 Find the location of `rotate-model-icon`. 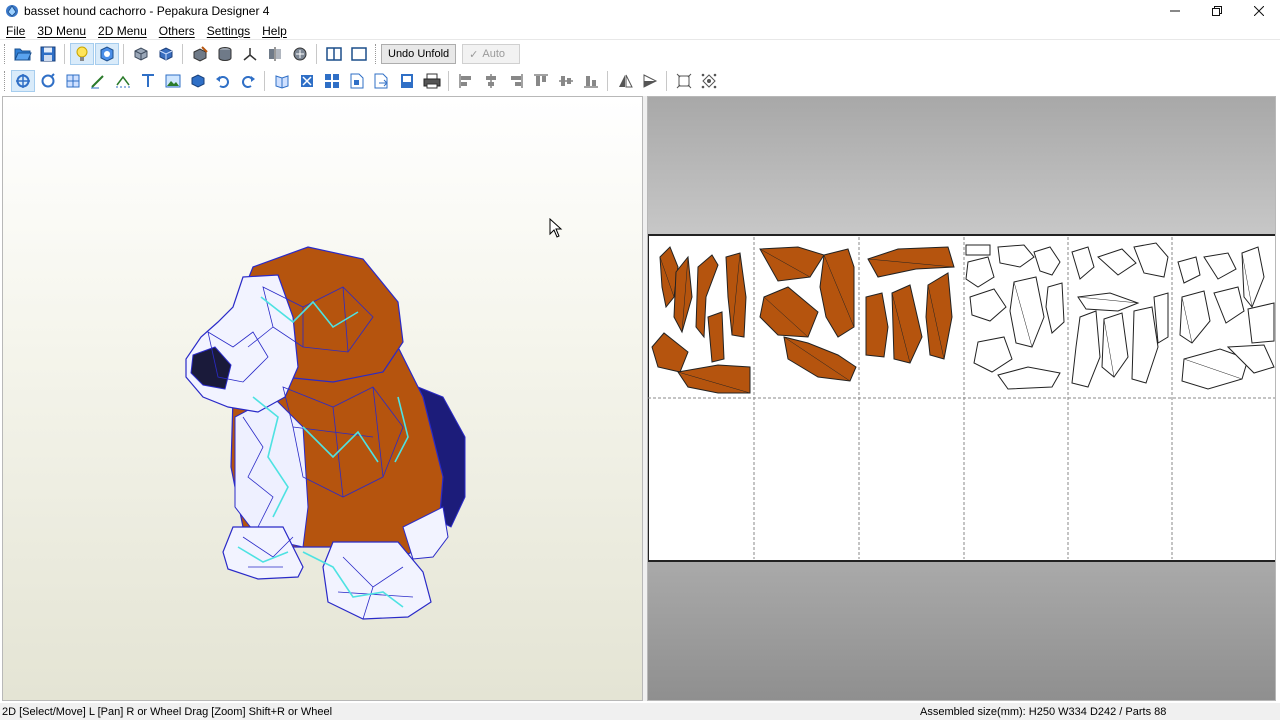

rotate-model-icon is located at coordinates (140, 54).